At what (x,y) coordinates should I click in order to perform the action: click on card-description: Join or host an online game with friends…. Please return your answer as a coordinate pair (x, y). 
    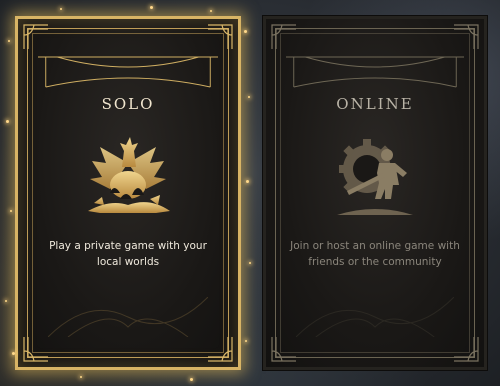
    Looking at the image, I should click on (375, 254).